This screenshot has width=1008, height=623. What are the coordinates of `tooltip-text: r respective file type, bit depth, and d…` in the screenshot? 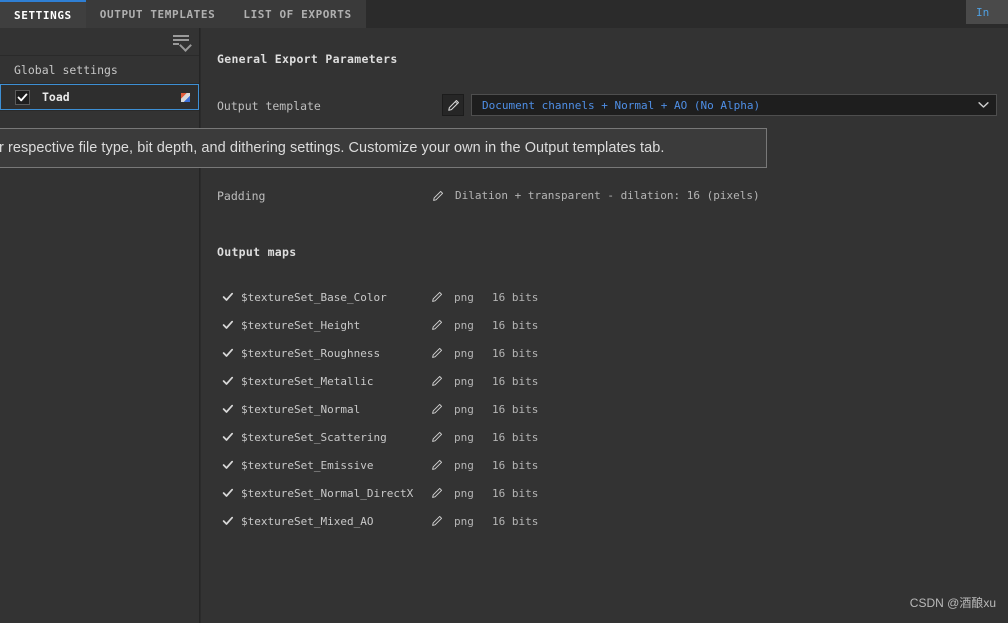 It's located at (332, 148).